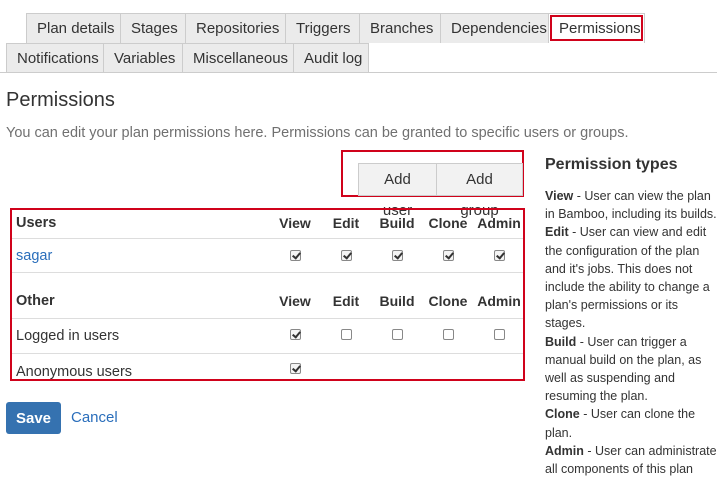  I want to click on checkbox-sagar-admin, so click(499, 255).